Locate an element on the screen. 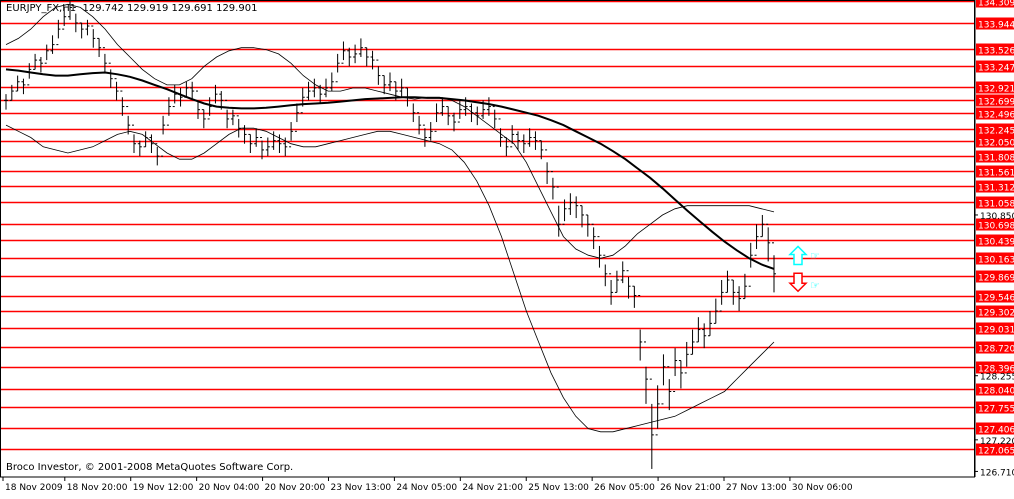  level-label: 131.561 is located at coordinates (996, 174).